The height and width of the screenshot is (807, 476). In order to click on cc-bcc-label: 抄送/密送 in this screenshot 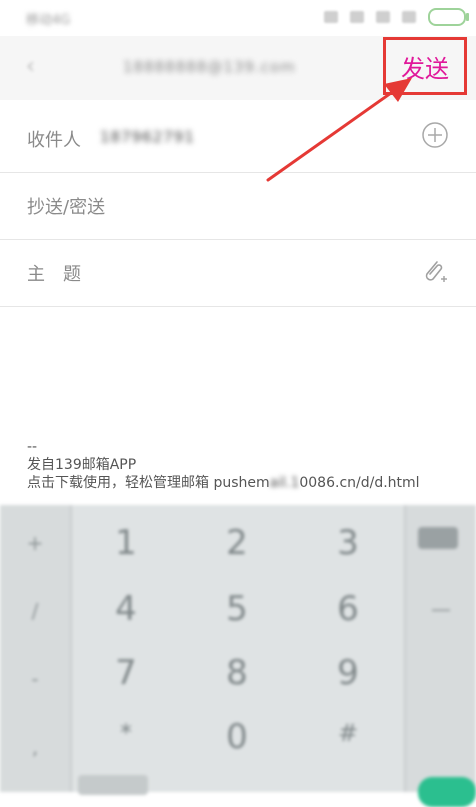, I will do `click(66, 207)`.